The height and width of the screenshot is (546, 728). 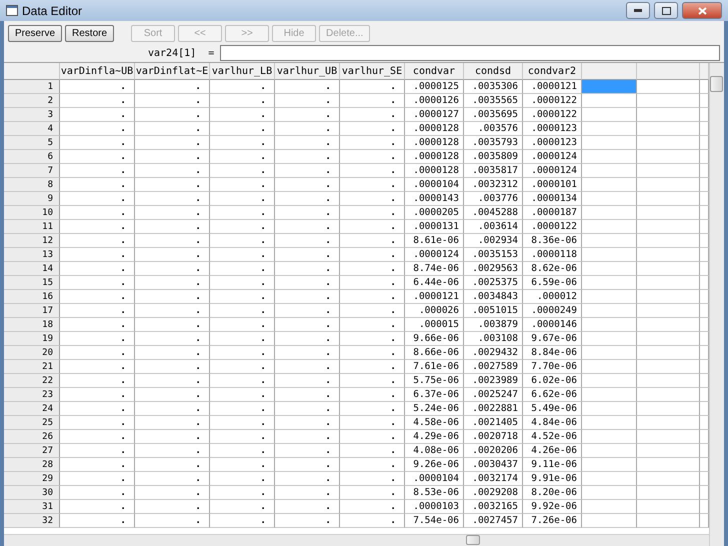 I want to click on row-number: 26, so click(x=32, y=437).